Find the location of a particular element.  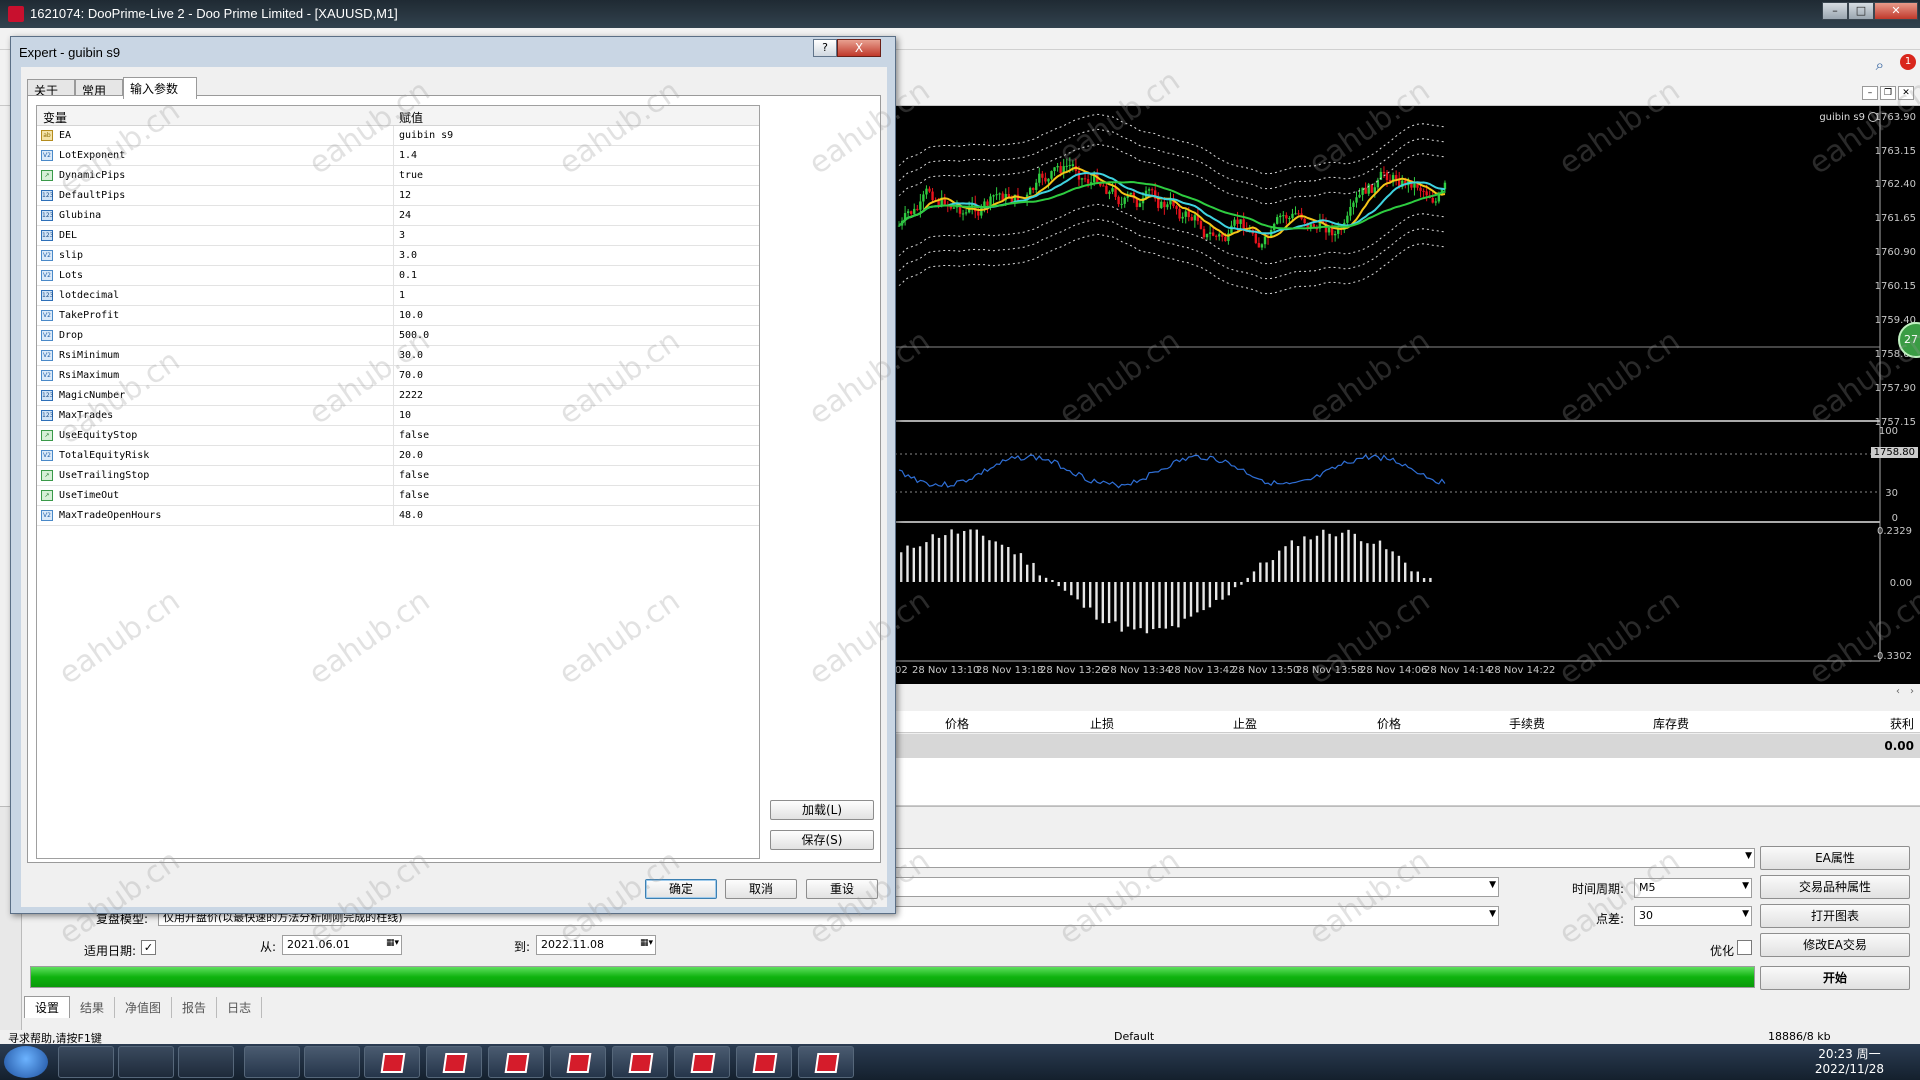

start-button is located at coordinates (26, 1062).